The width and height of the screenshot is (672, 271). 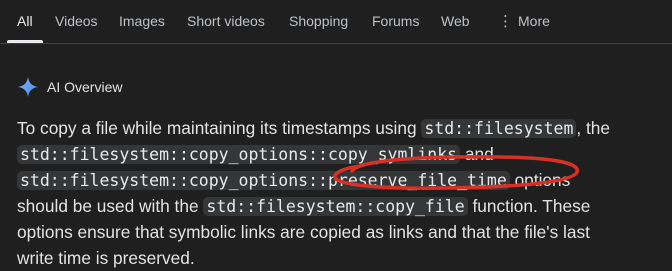 What do you see at coordinates (106, 258) in the screenshot?
I see `answer-text: write time is preserved.` at bounding box center [106, 258].